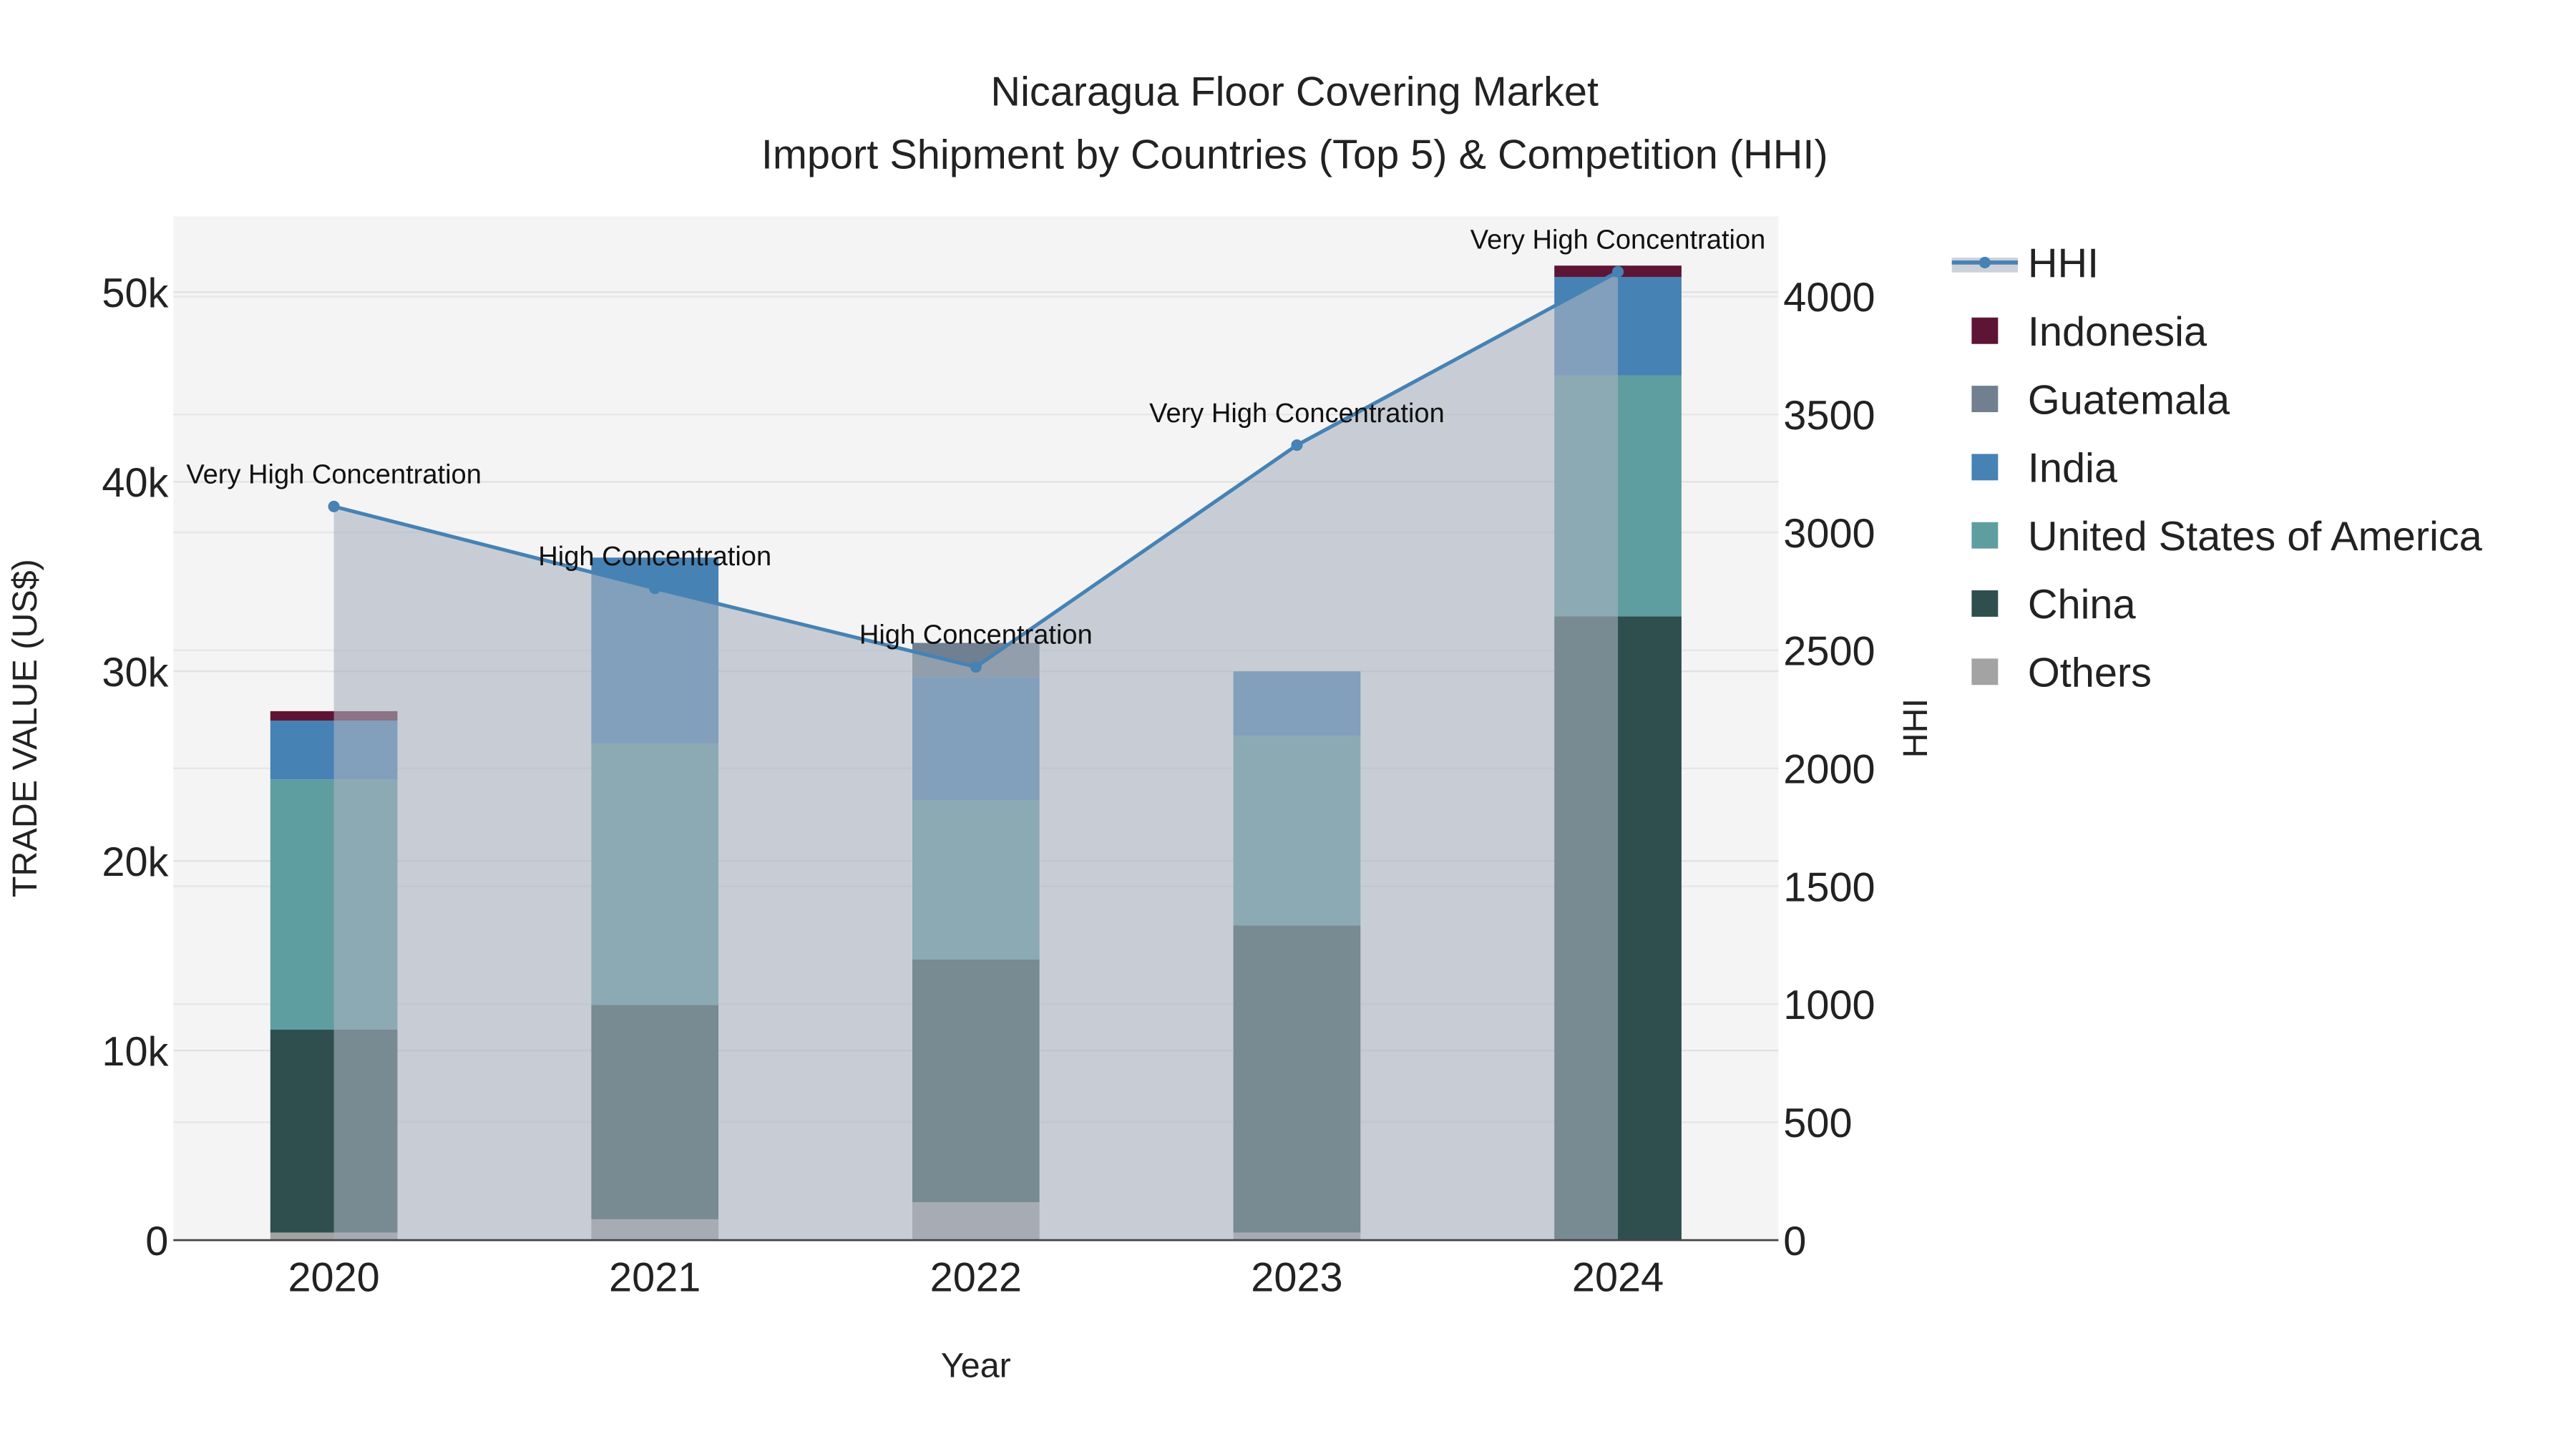 The width and height of the screenshot is (2576, 1449). I want to click on legend-label: Guatemala, so click(2129, 400).